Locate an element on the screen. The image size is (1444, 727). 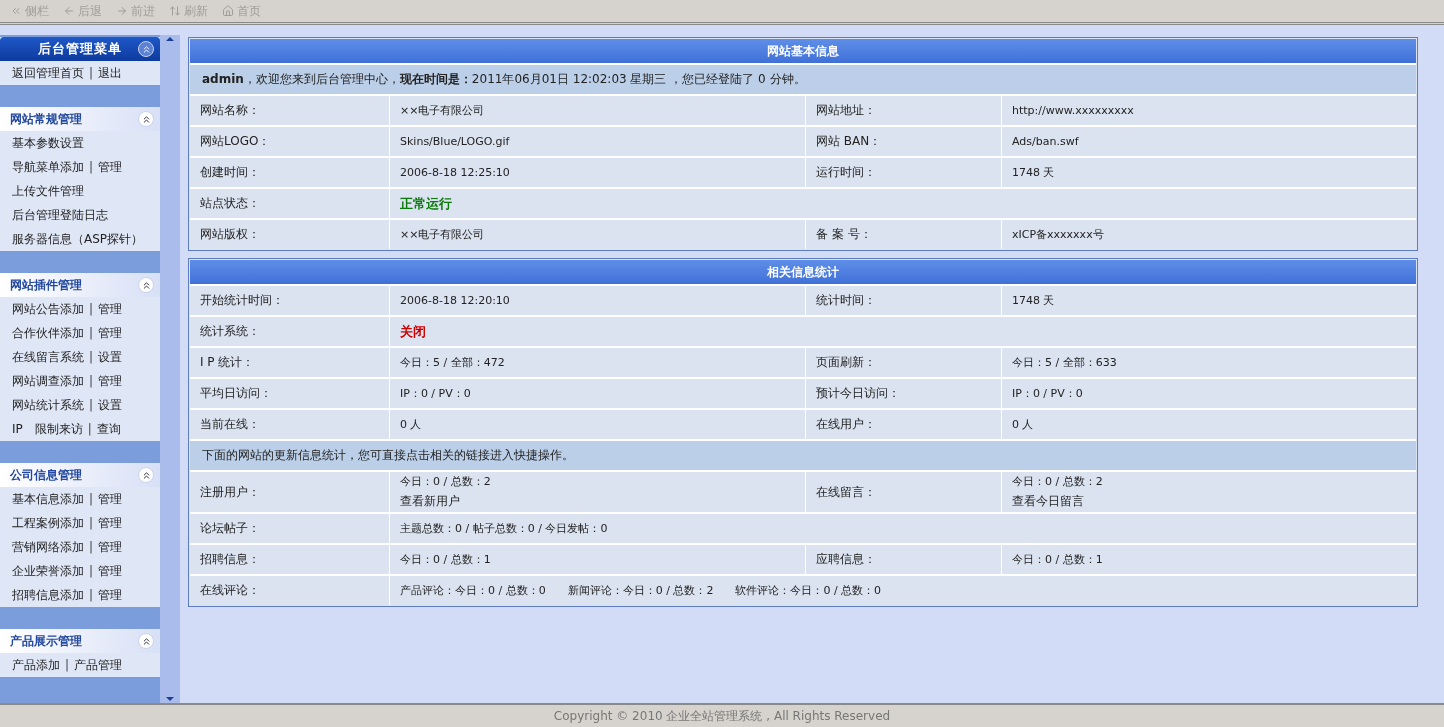
menu-link: 退出 is located at coordinates (110, 73).